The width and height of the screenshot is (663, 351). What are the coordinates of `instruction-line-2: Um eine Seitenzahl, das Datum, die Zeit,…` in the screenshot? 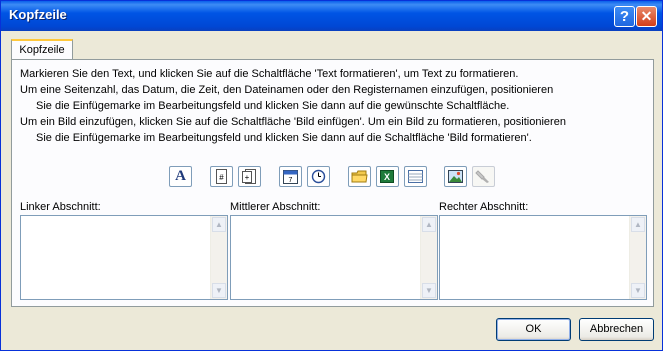 It's located at (287, 90).